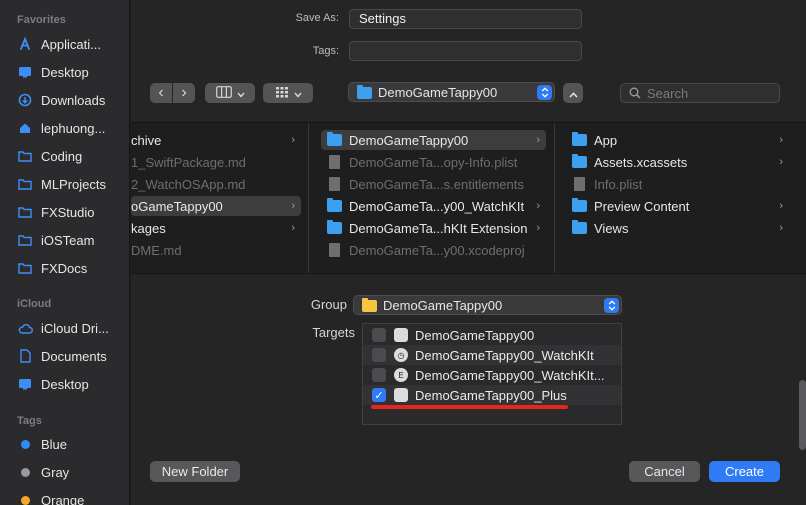 Image resolution: width=806 pixels, height=505 pixels. What do you see at coordinates (25, 356) in the screenshot?
I see `document-icon` at bounding box center [25, 356].